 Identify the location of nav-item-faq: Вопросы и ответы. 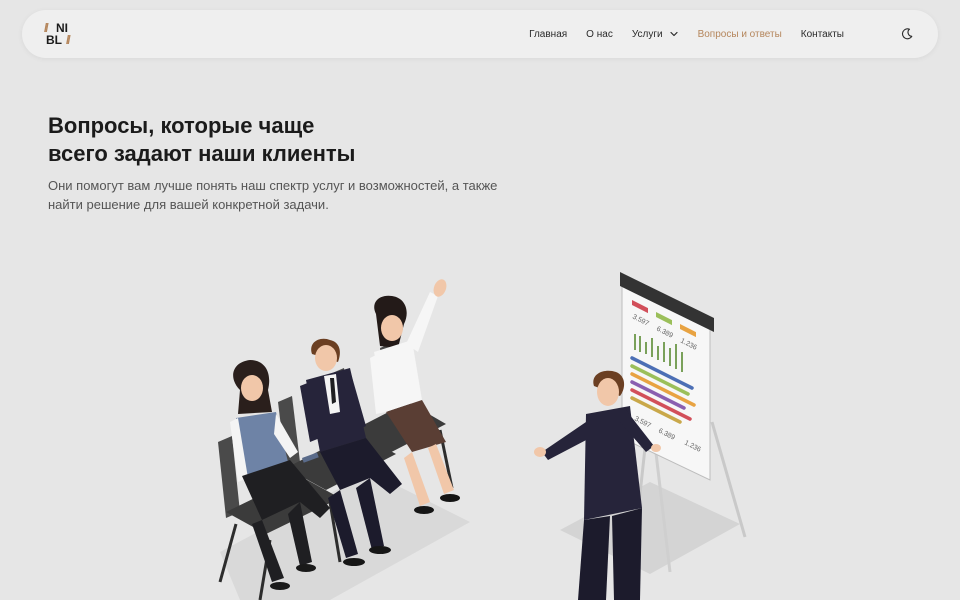
(740, 34).